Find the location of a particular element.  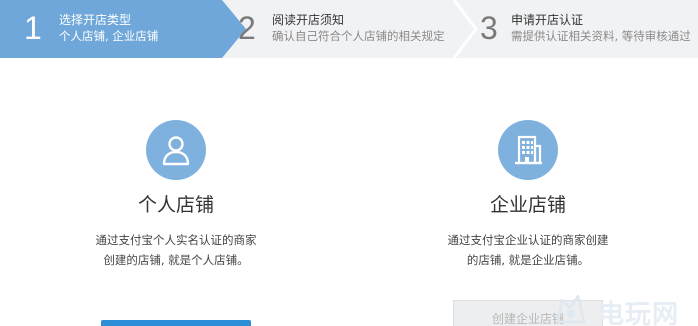

step-2: 2 阅读开店须知 确认自己符合个人店铺的相关规定 is located at coordinates (352, 29).